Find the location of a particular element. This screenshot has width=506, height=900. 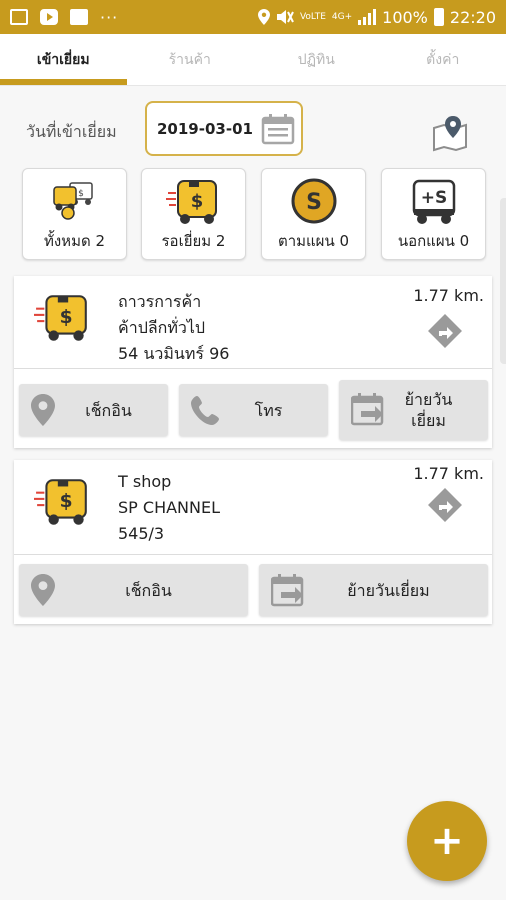

svg-text: S is located at coordinates (314, 202).